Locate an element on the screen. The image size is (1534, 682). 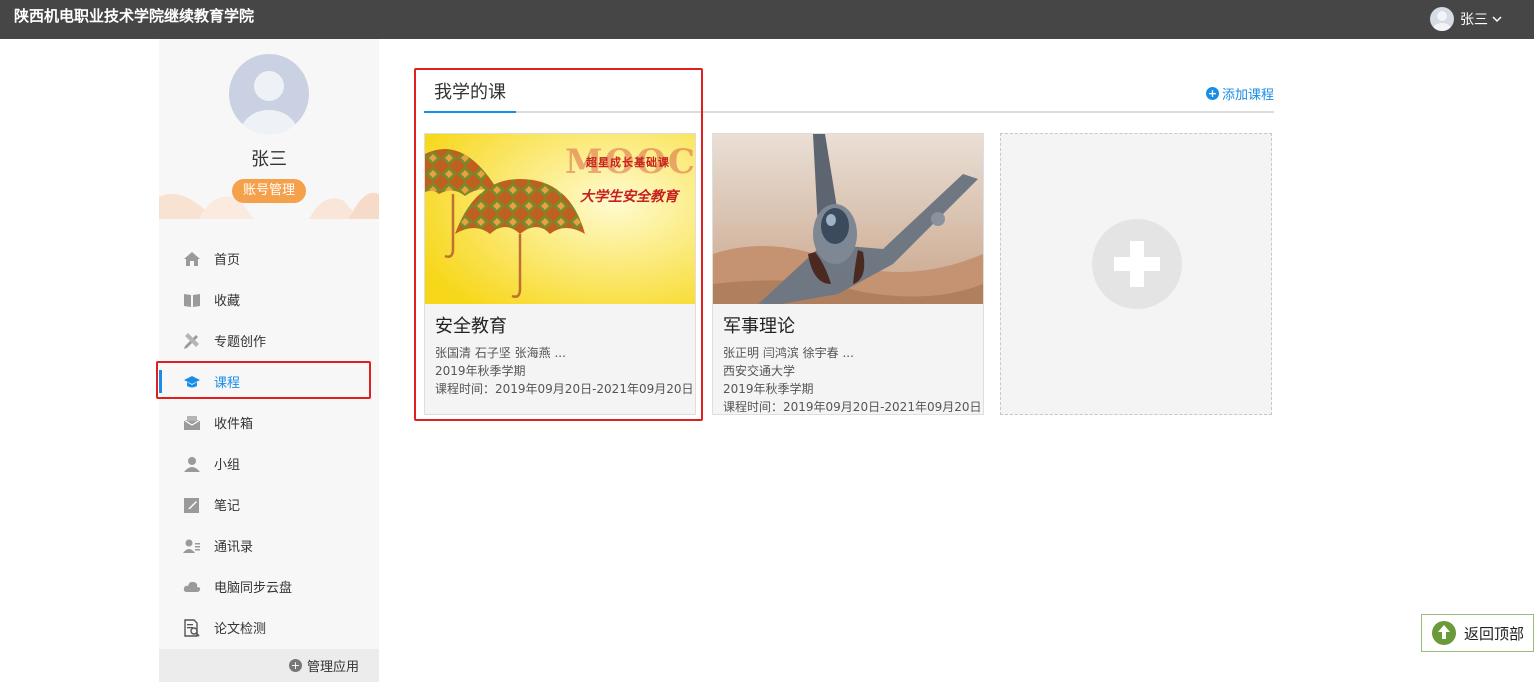
plus-icon is located at coordinates (1137, 264).